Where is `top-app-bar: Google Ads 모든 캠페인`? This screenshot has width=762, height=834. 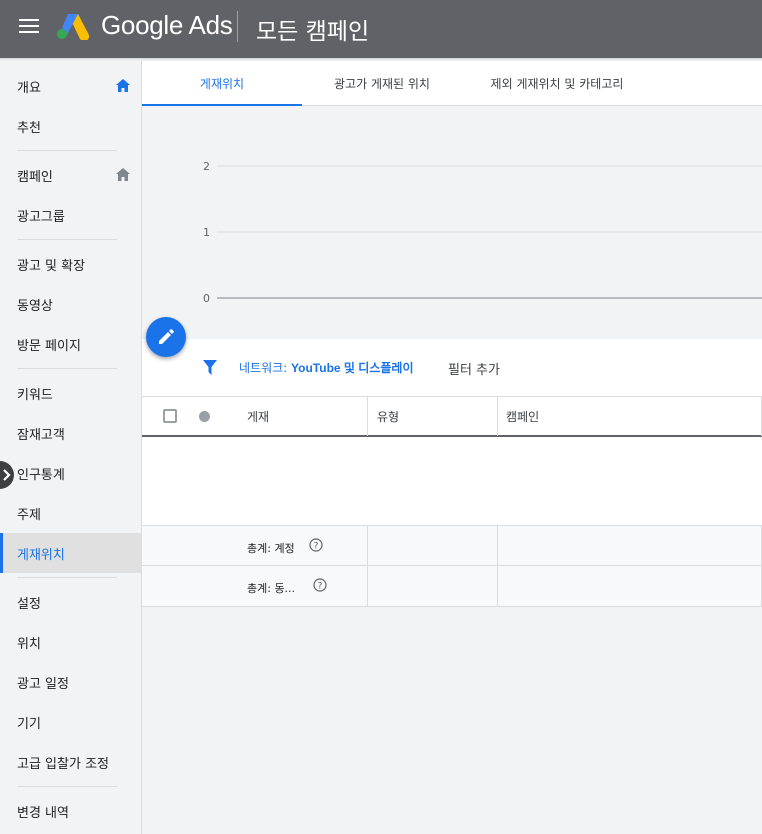
top-app-bar: Google Ads 모든 캠페인 is located at coordinates (381, 29).